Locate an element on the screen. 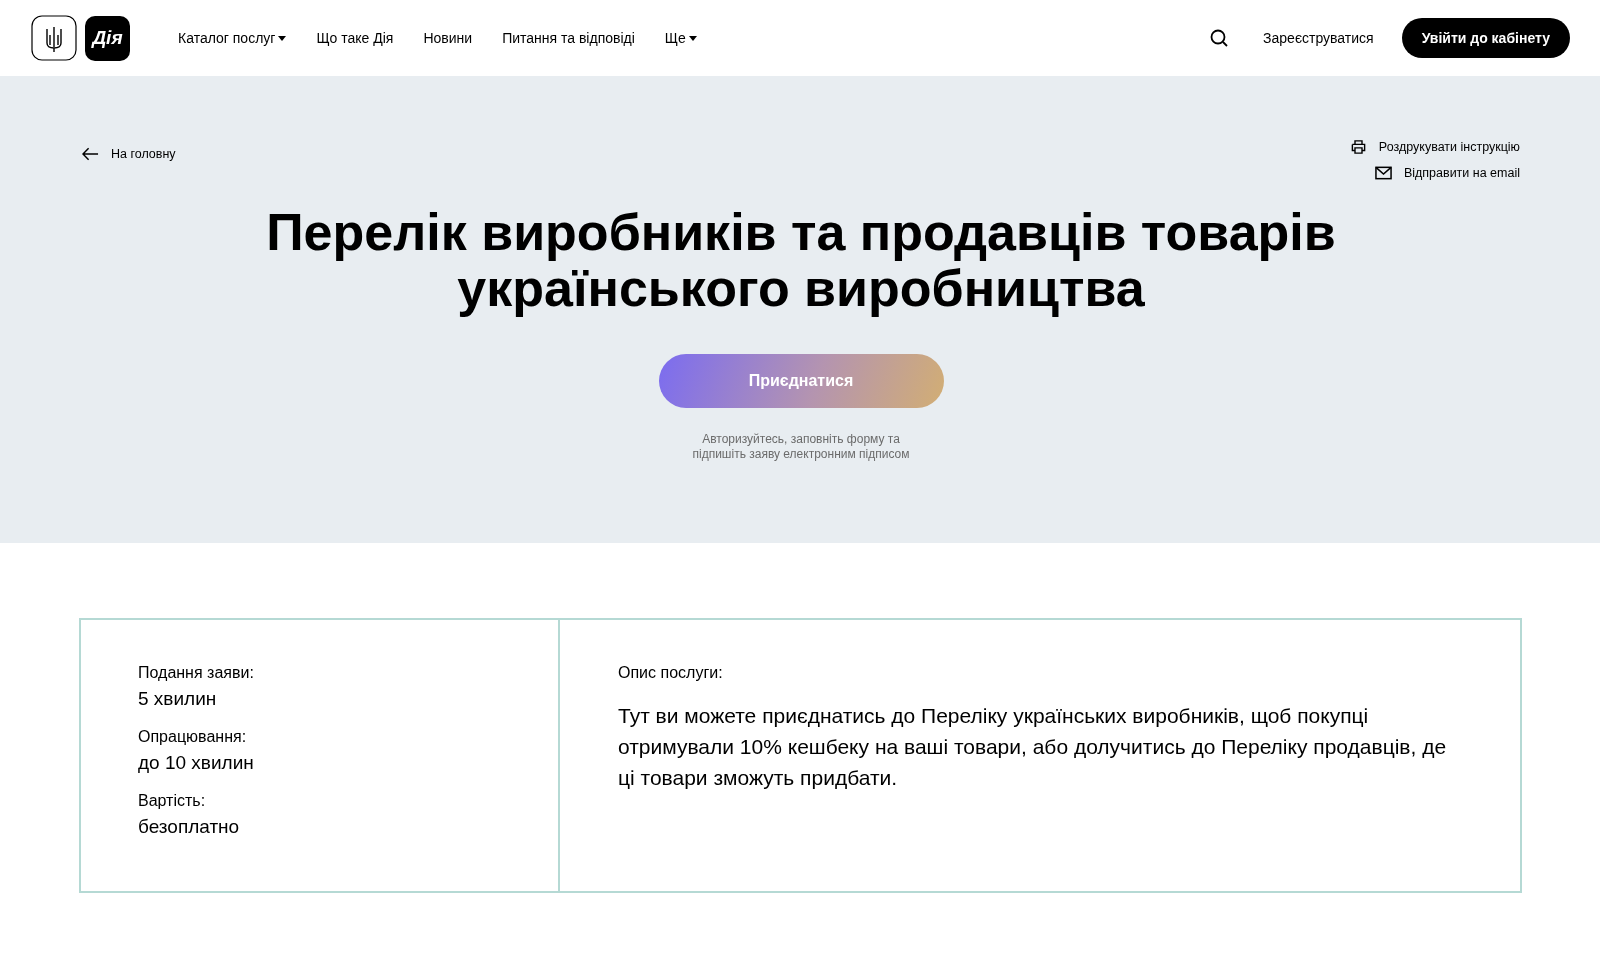 This screenshot has width=1600, height=969. nav-link: Новини is located at coordinates (448, 38).